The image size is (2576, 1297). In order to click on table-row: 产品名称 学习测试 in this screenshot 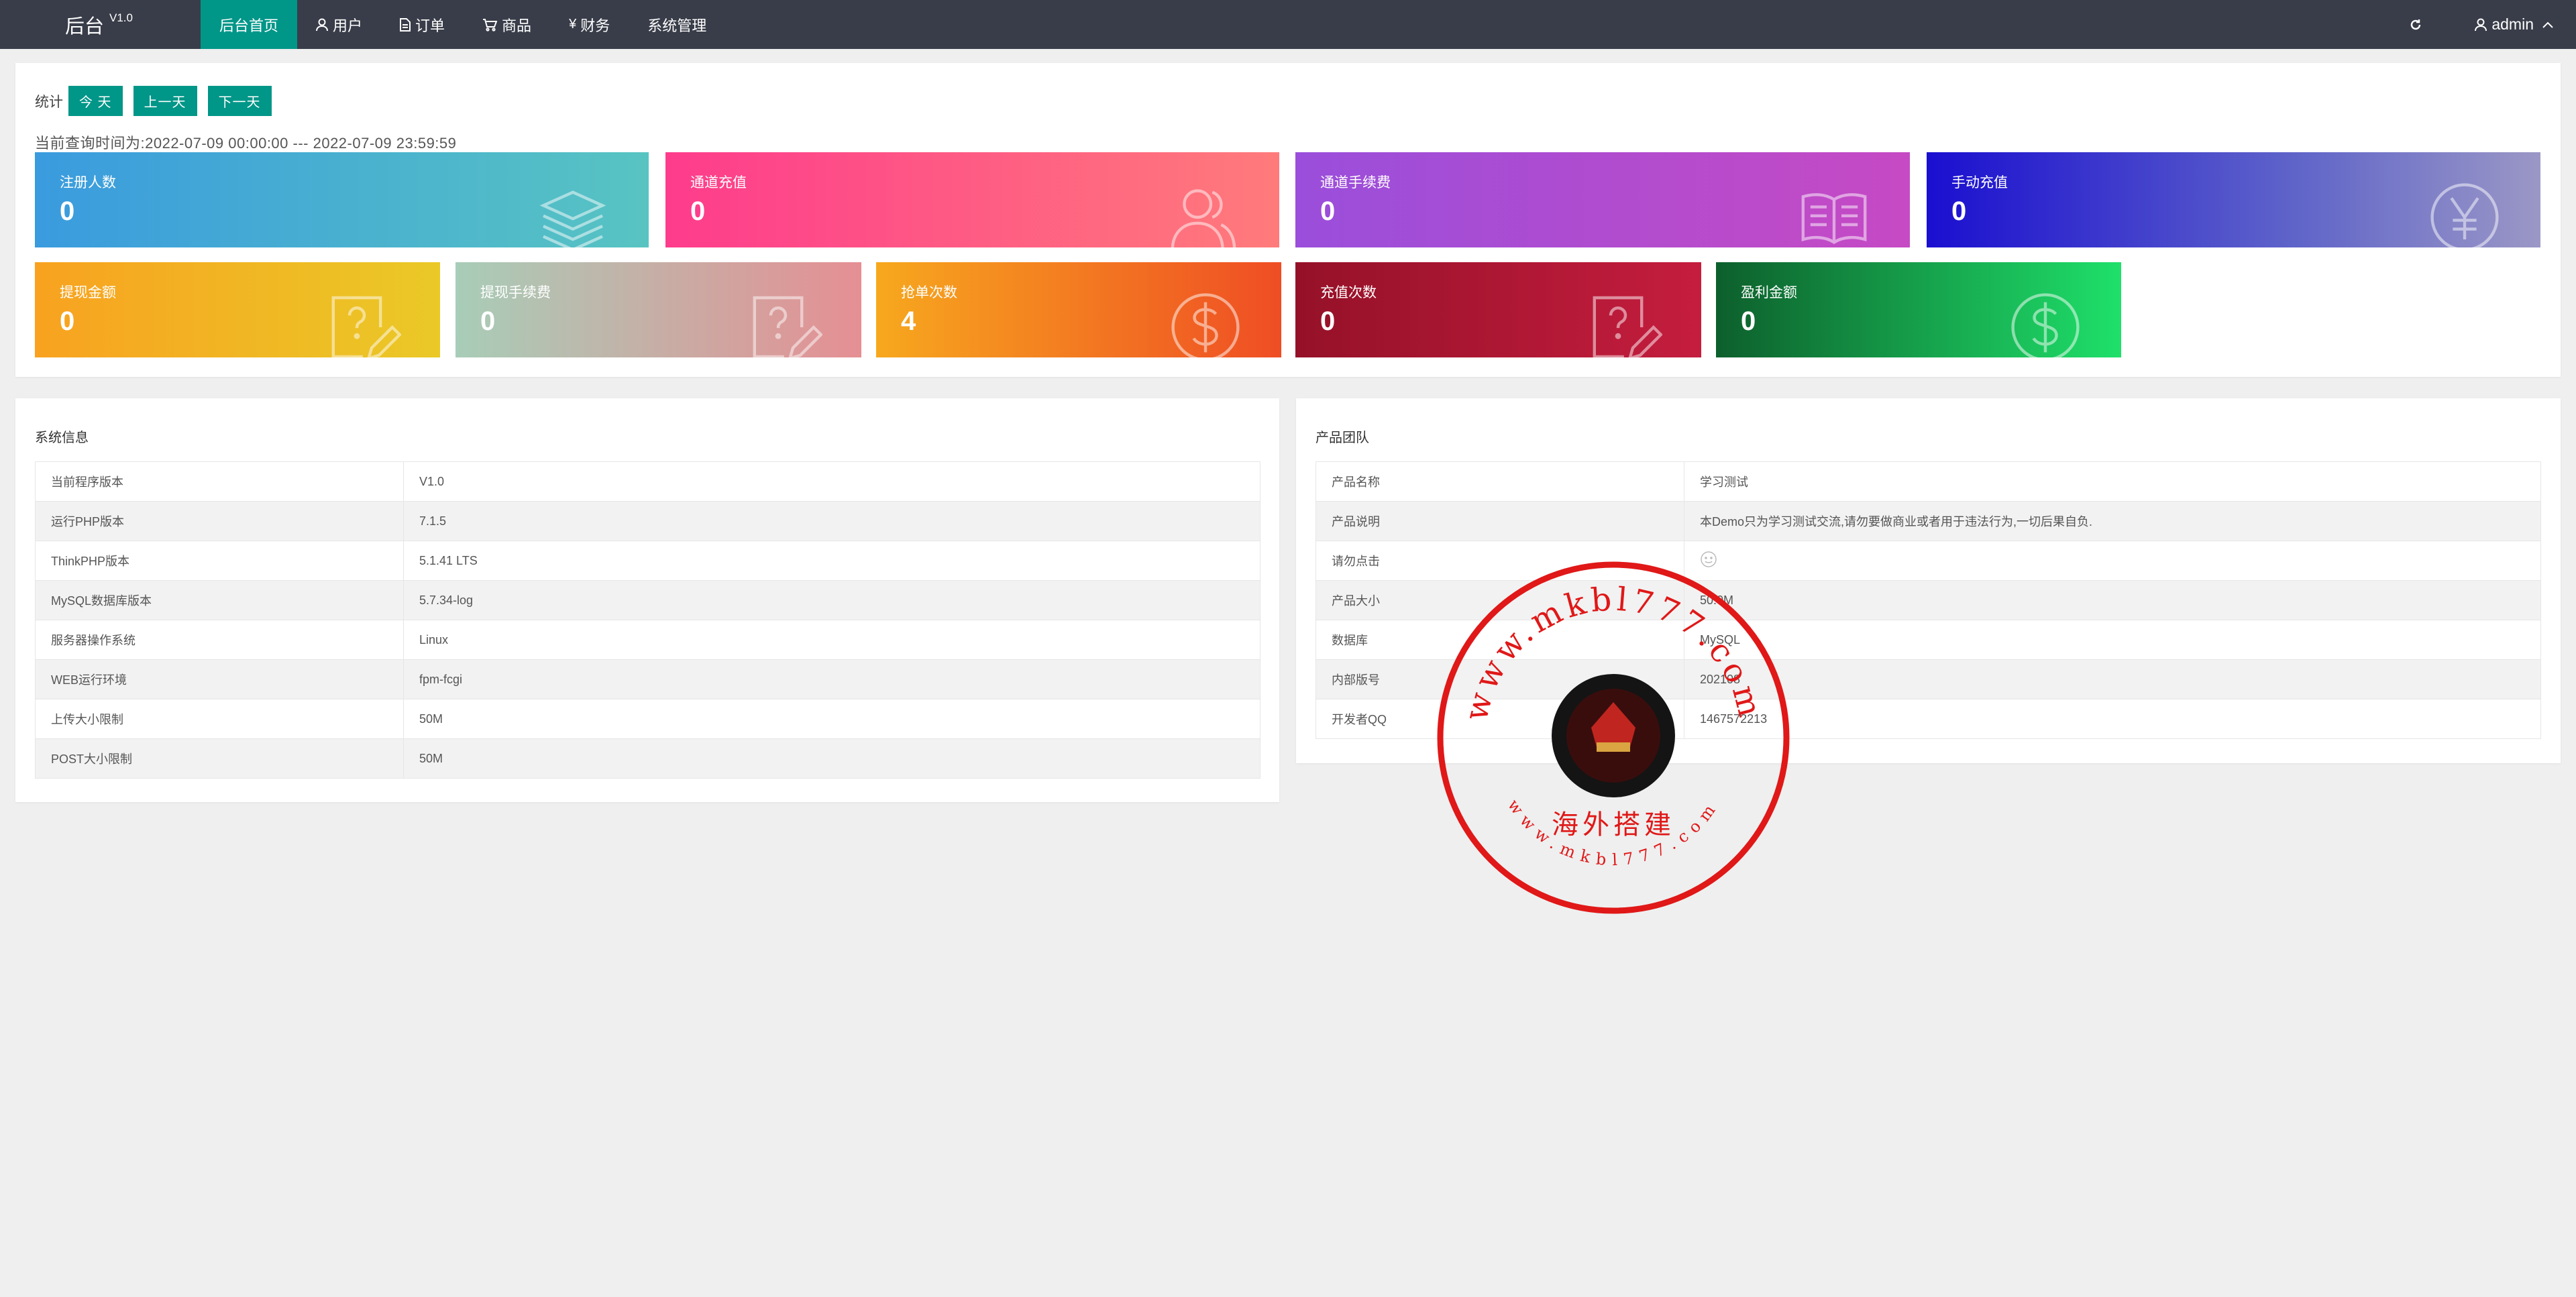, I will do `click(1928, 481)`.